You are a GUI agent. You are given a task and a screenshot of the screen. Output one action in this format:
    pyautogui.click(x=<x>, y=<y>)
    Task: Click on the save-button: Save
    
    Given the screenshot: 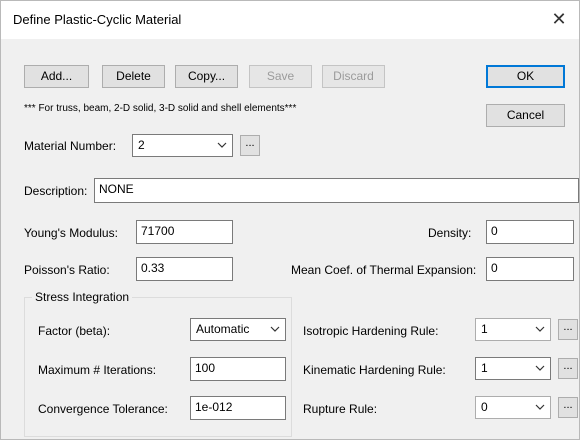 What is the action you would take?
    pyautogui.click(x=280, y=76)
    